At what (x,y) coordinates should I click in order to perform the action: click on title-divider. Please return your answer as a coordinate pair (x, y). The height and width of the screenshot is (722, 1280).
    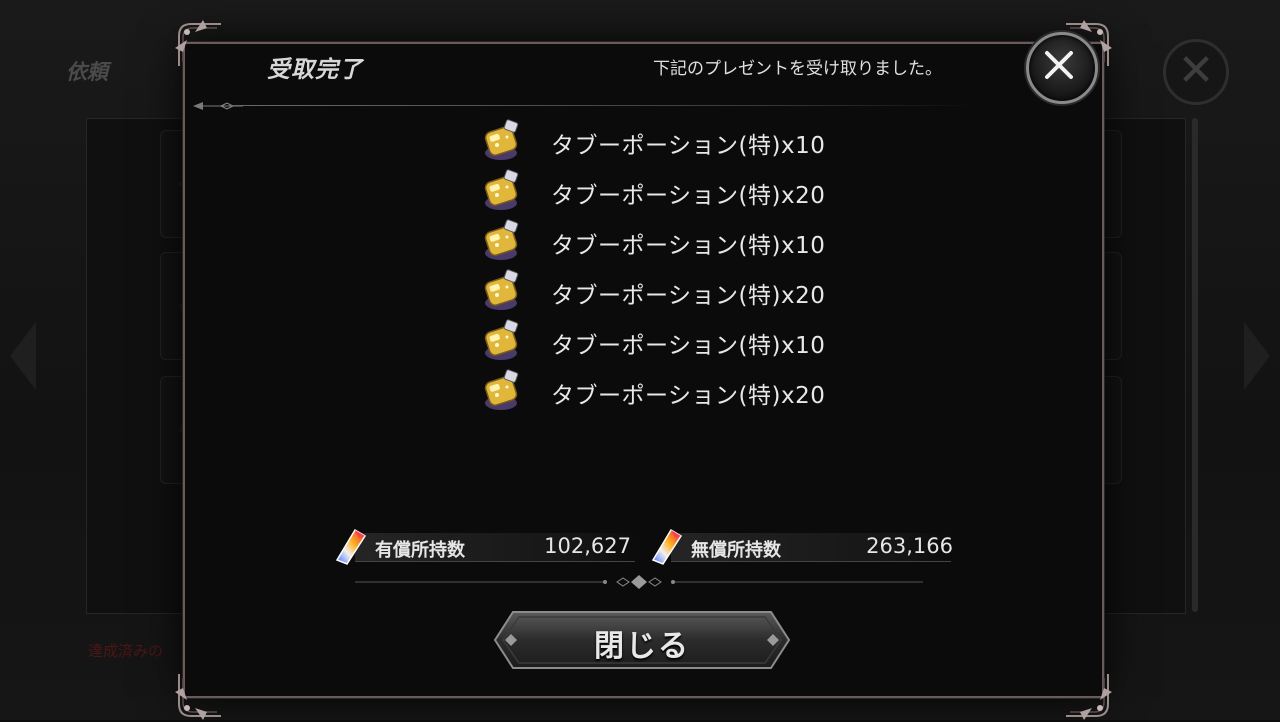
    Looking at the image, I should click on (584, 106).